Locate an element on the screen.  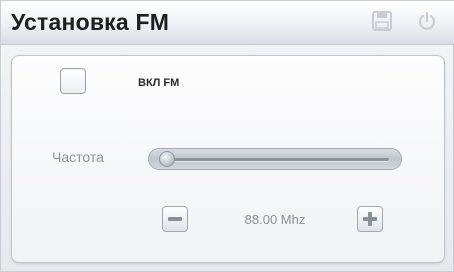
plus-icon is located at coordinates (370, 219).